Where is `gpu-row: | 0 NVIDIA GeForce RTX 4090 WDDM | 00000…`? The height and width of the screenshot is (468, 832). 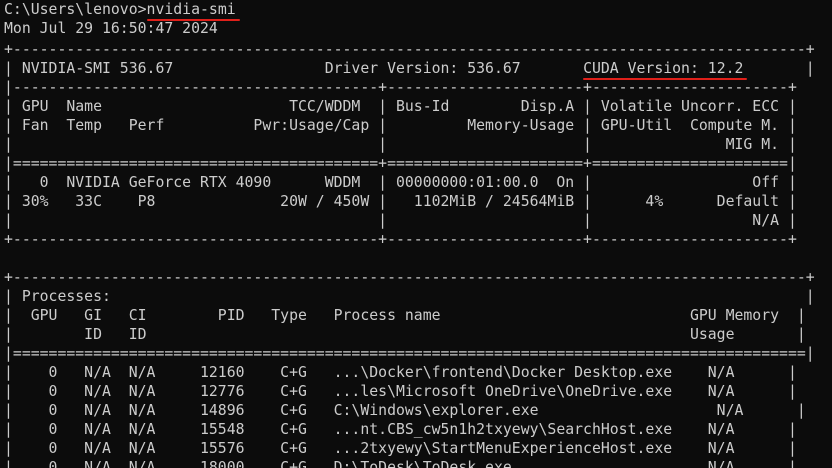 gpu-row: | 0 NVIDIA GeForce RTX 4090 WDDM | 00000… is located at coordinates (400, 182).